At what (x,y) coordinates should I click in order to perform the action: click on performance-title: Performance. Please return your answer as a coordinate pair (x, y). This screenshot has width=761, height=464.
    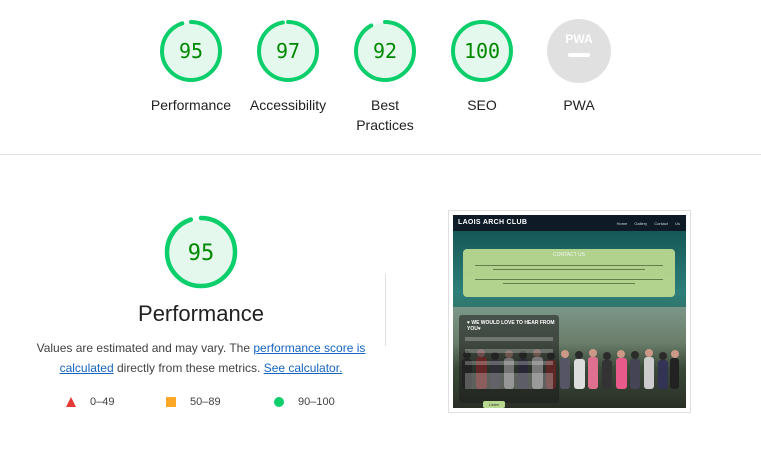
    Looking at the image, I should click on (201, 313).